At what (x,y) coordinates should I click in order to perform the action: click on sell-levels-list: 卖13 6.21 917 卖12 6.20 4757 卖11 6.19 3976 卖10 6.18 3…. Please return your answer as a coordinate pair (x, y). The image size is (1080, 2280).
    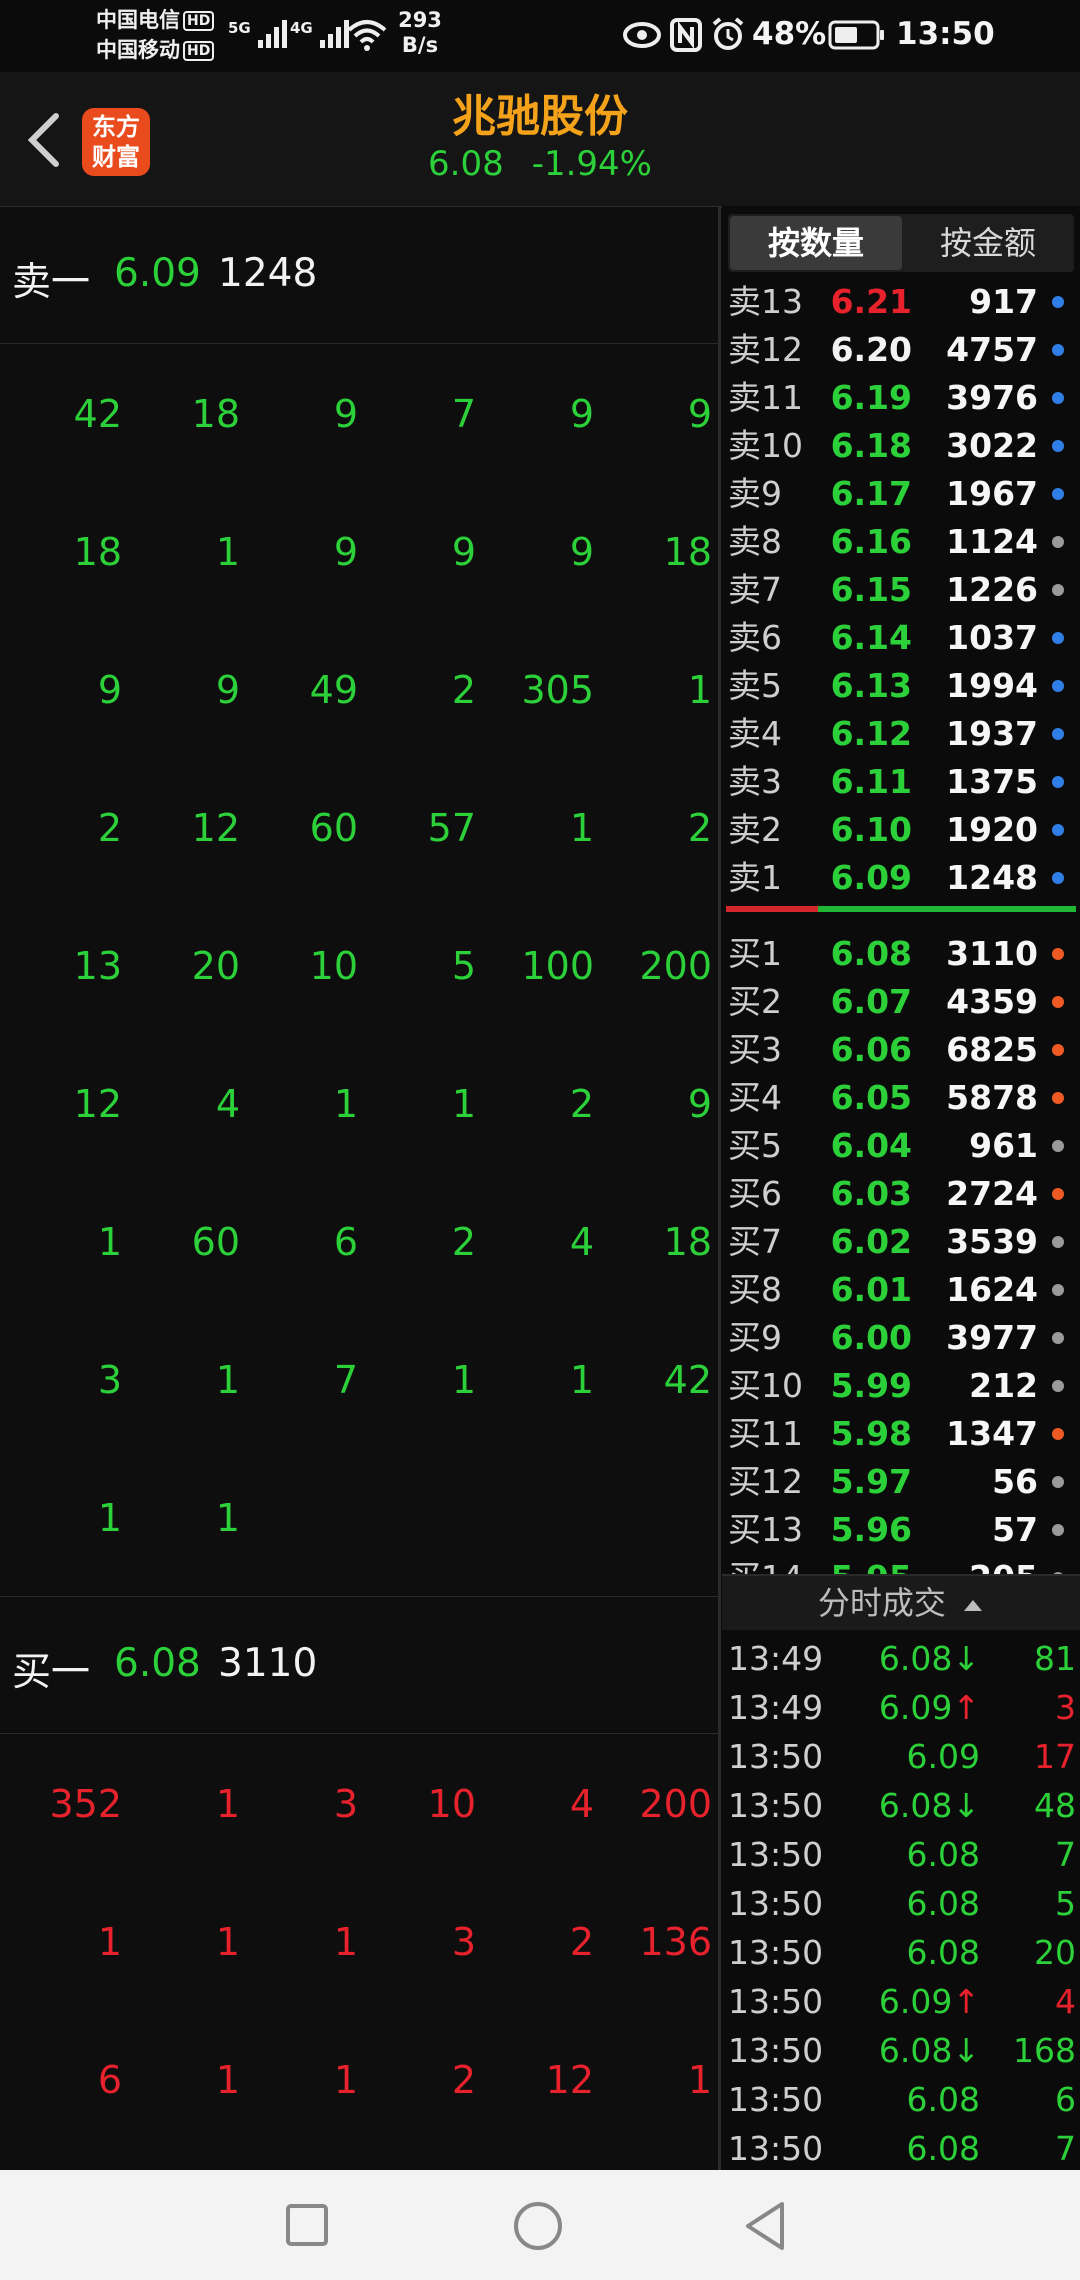
    Looking at the image, I should click on (901, 590).